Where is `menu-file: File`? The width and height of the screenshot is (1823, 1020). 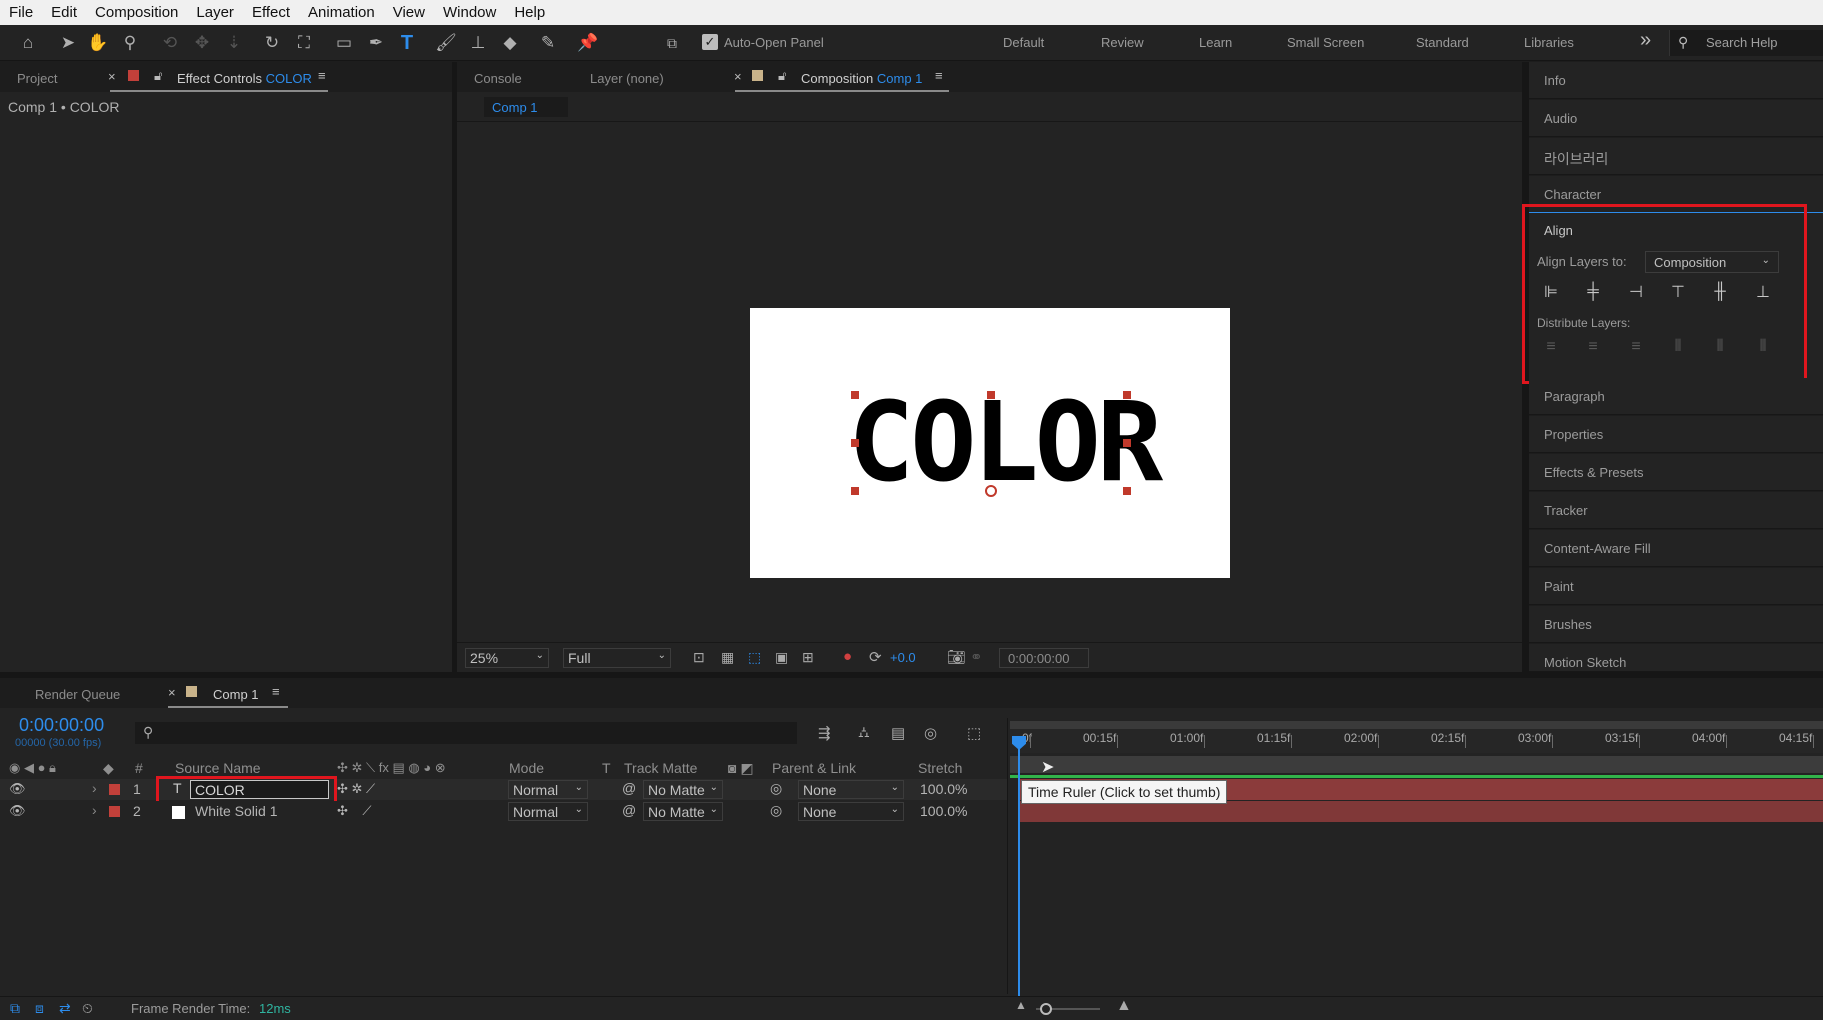 menu-file: File is located at coordinates (21, 12).